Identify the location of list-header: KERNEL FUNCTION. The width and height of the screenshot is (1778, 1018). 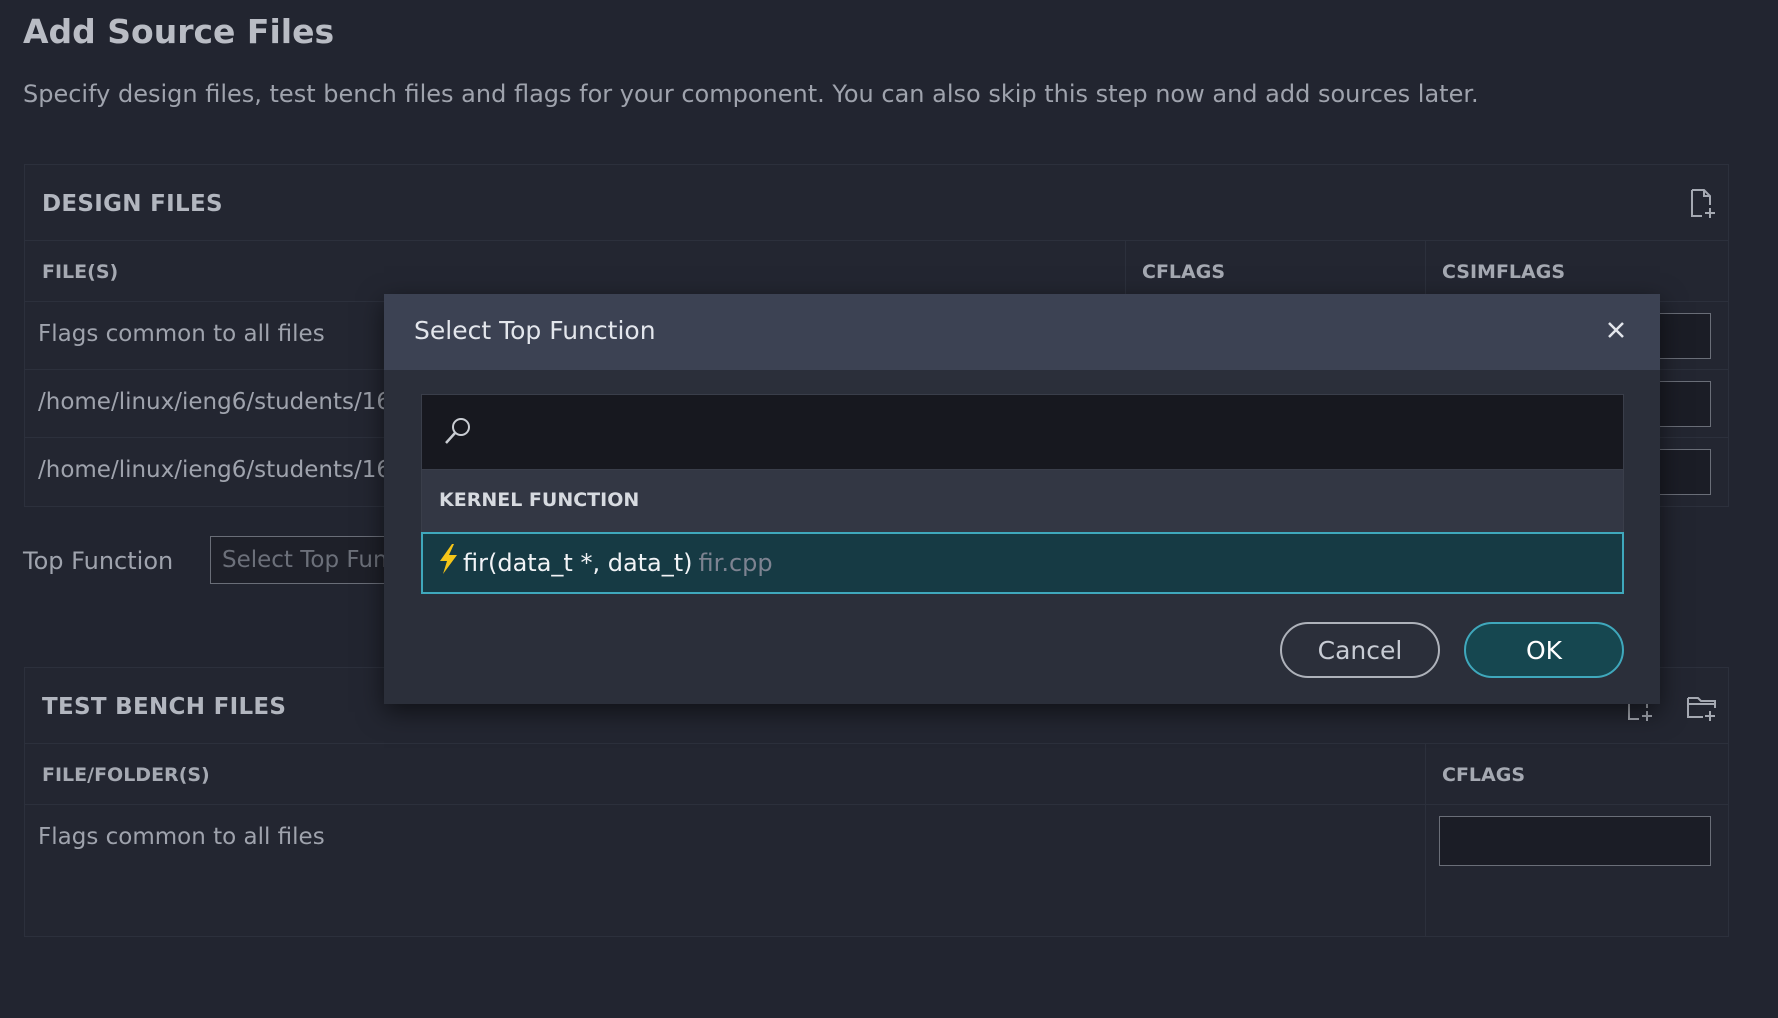
(1022, 501).